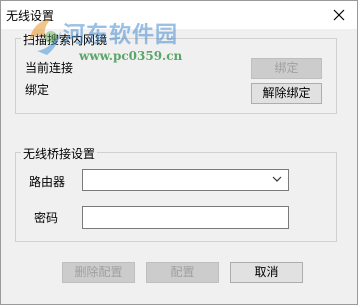 The width and height of the screenshot is (358, 305). I want to click on current-connection-label: 当前连接, so click(49, 68).